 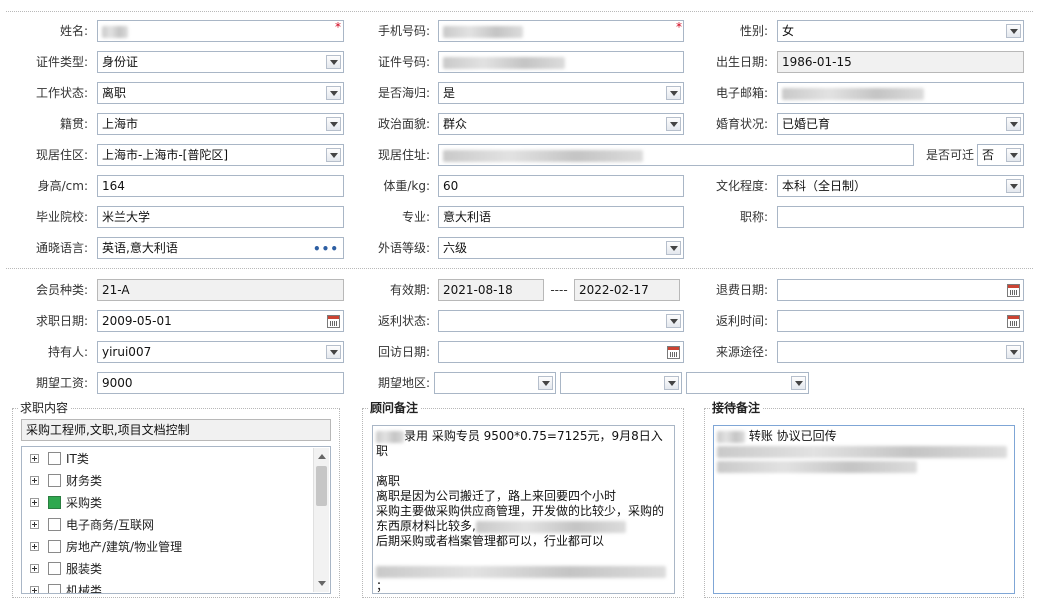 What do you see at coordinates (521, 571) in the screenshot?
I see `redacted-text` at bounding box center [521, 571].